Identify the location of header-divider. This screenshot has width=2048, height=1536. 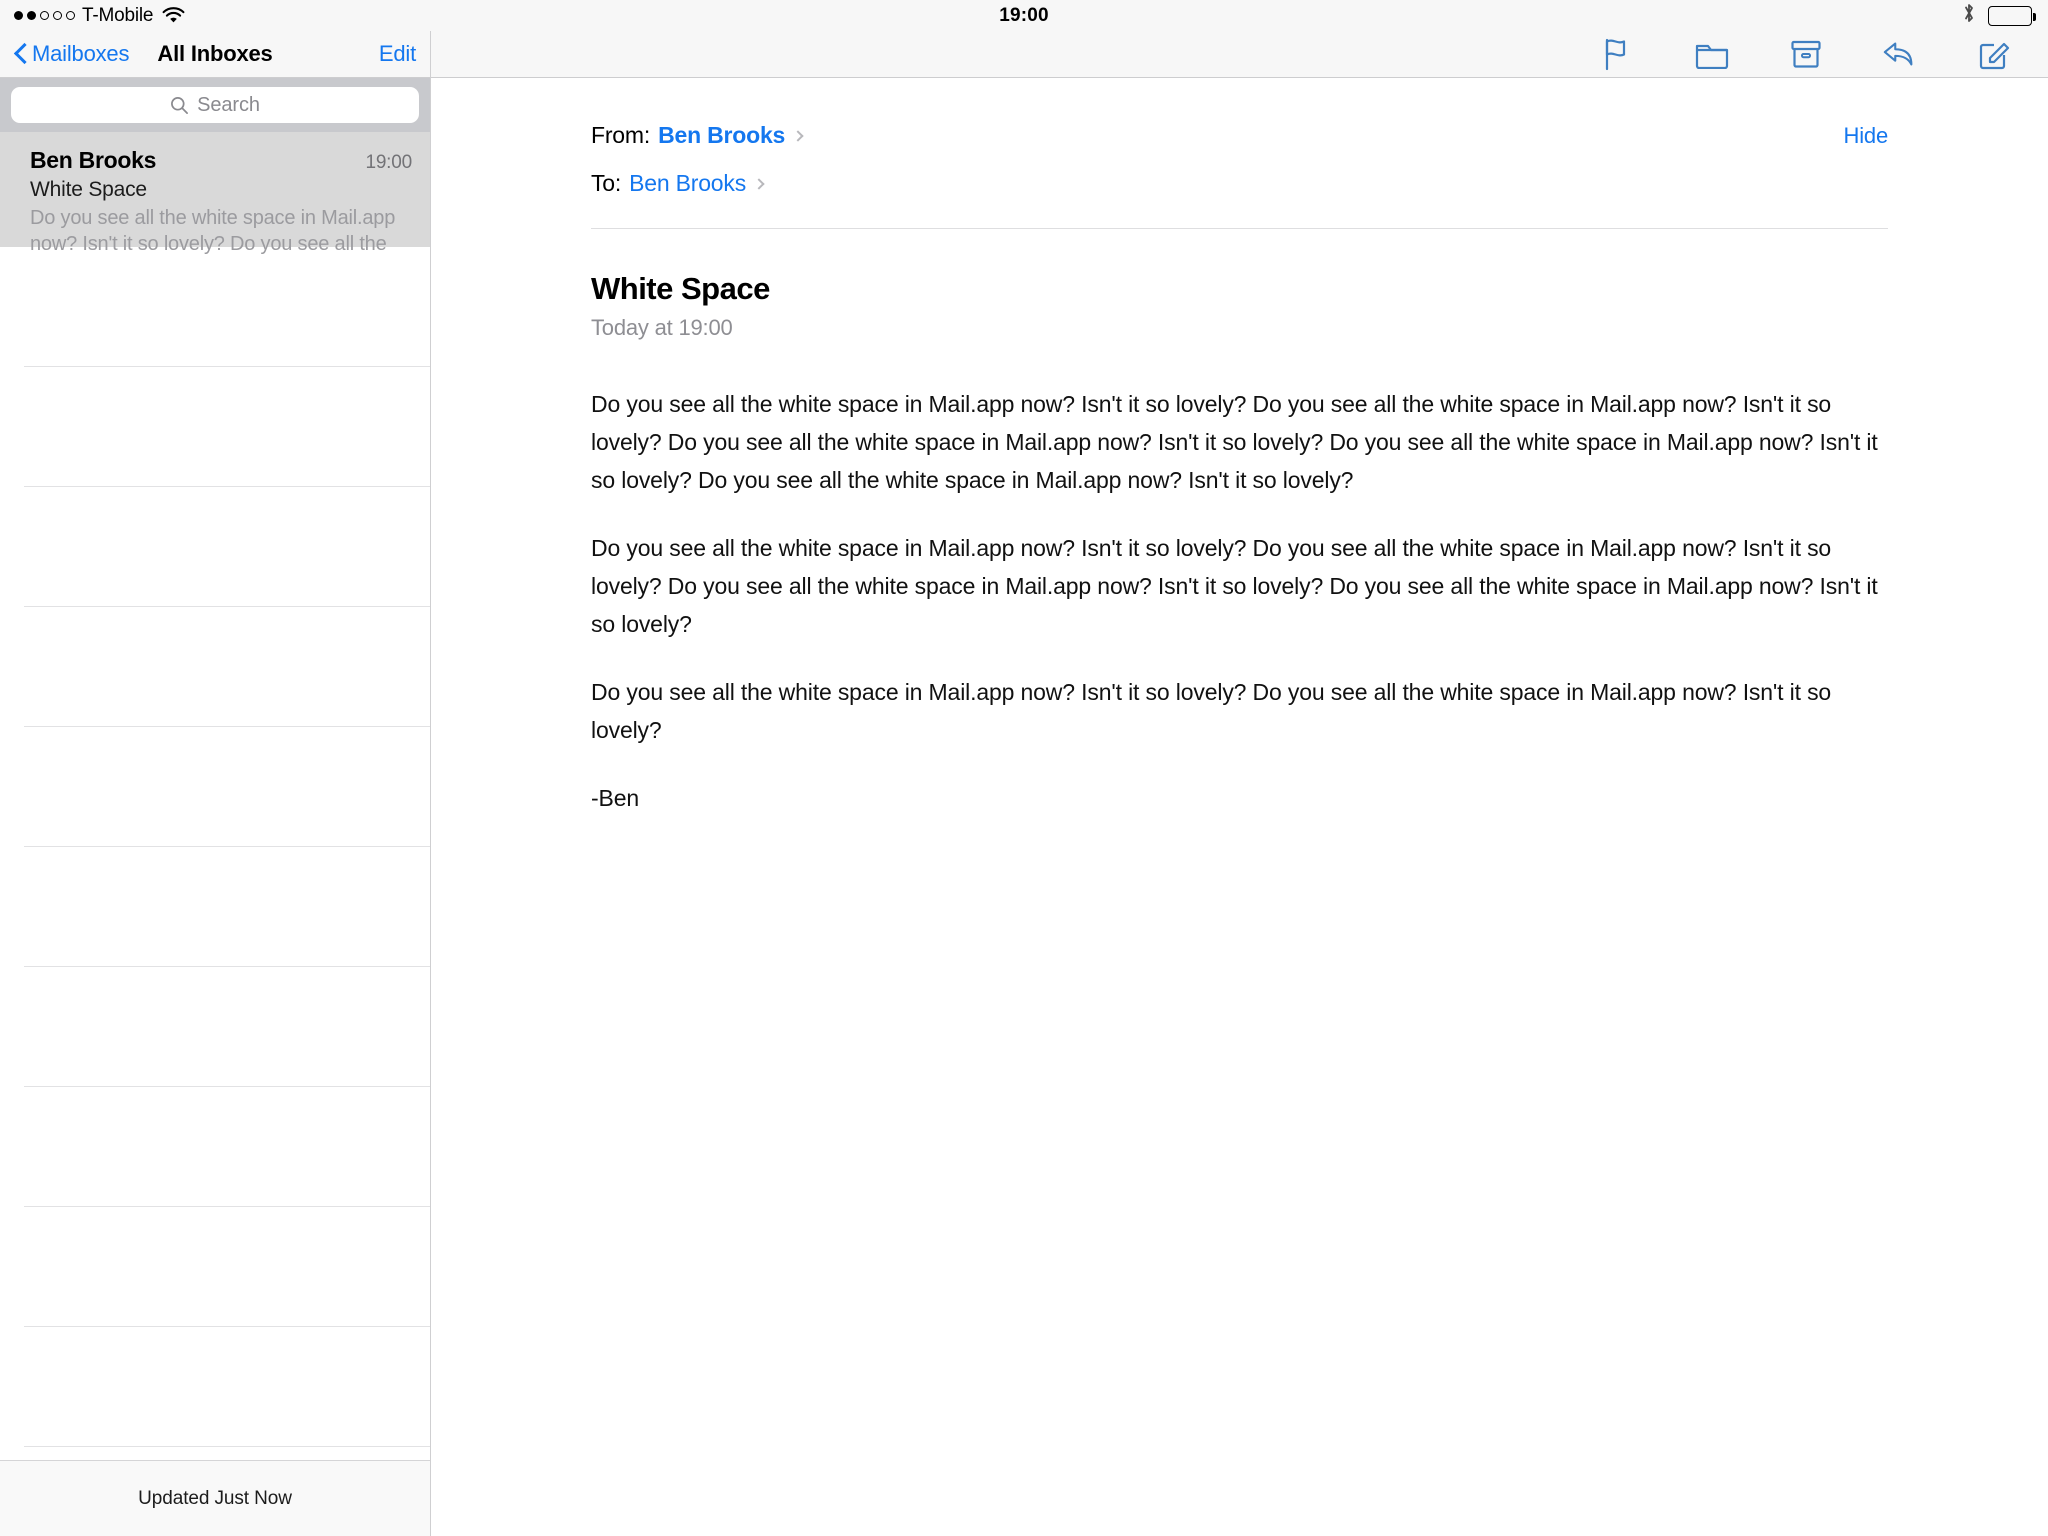
(1239, 228).